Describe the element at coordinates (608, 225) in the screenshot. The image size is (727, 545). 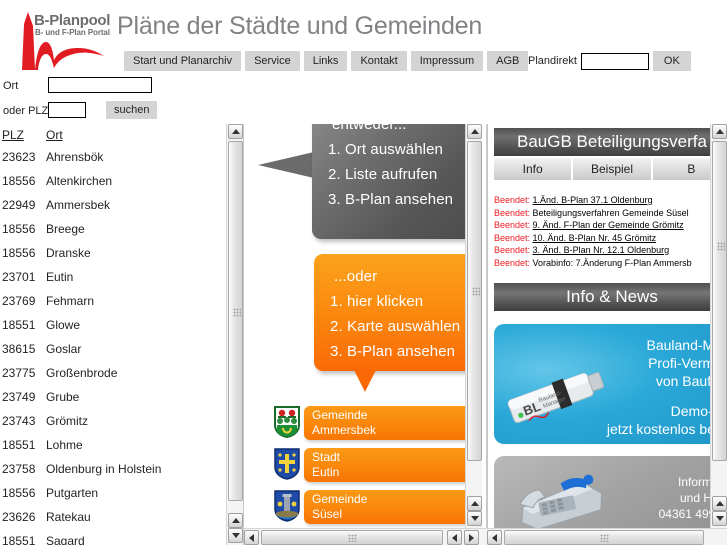
I see `procedure-link: 9. Änd. F-Plan der Gemeinde Grömitz` at that location.